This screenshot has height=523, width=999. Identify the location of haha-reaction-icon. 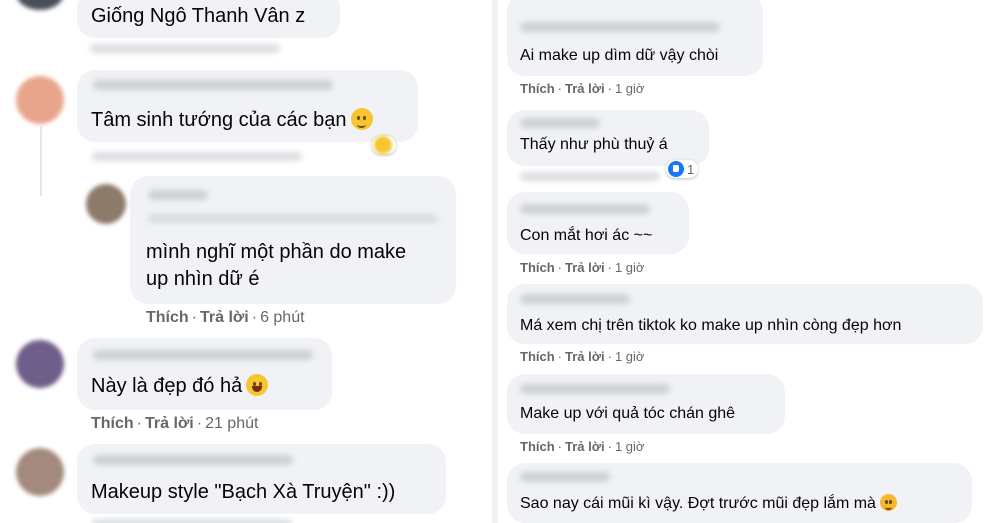
(383, 145).